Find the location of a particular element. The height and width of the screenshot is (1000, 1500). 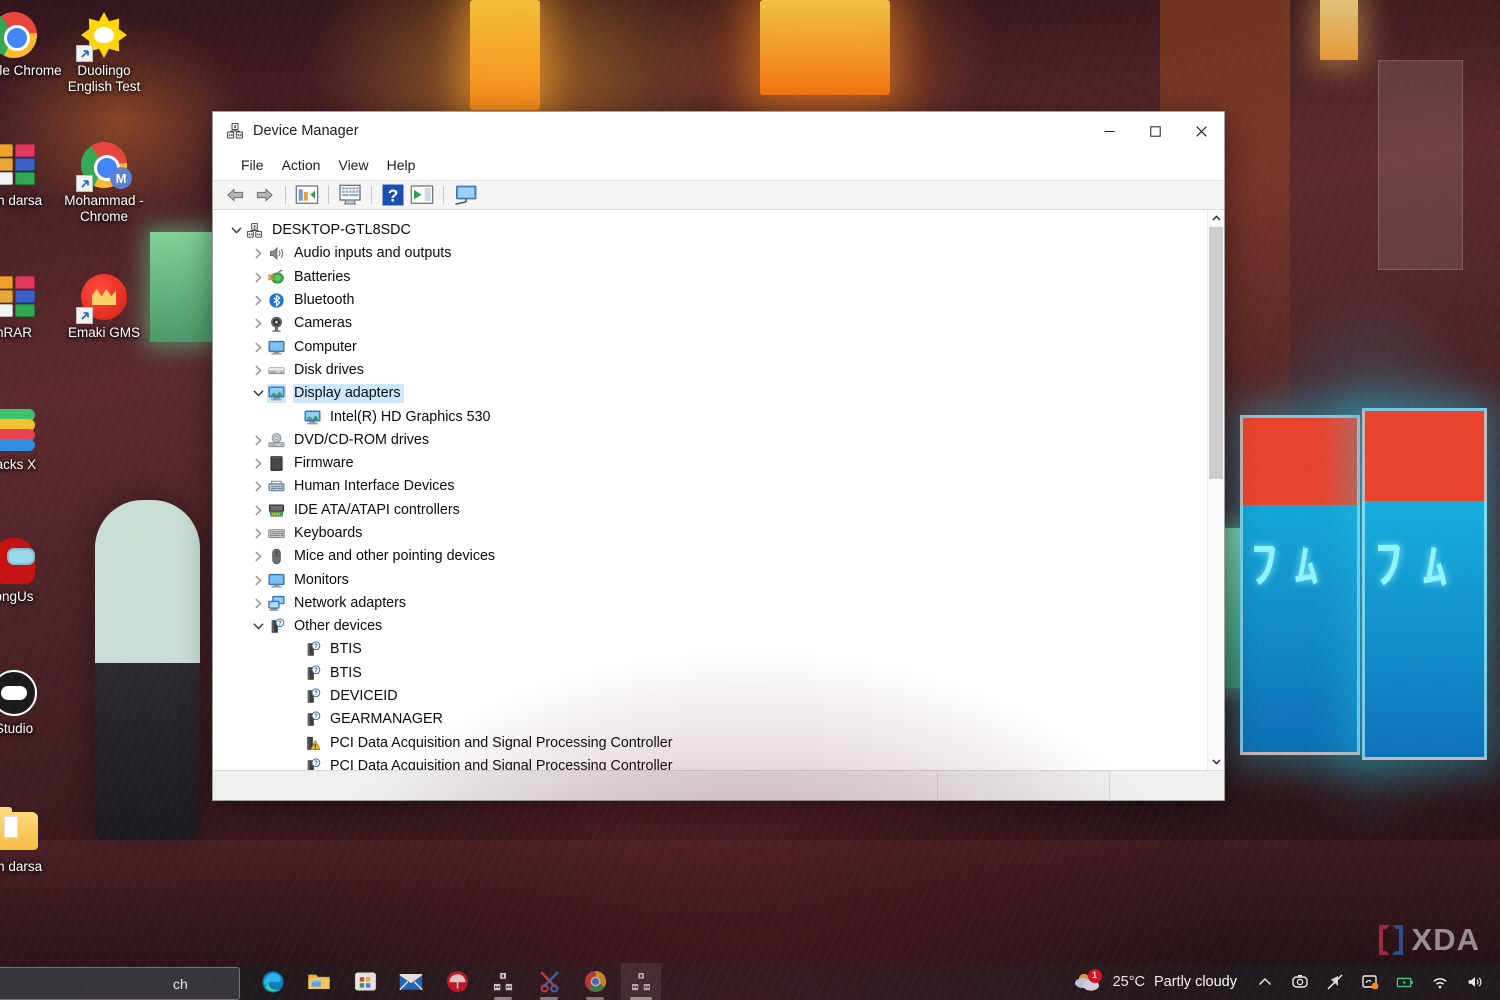

tree-item: Disk drives is located at coordinates (710, 370).